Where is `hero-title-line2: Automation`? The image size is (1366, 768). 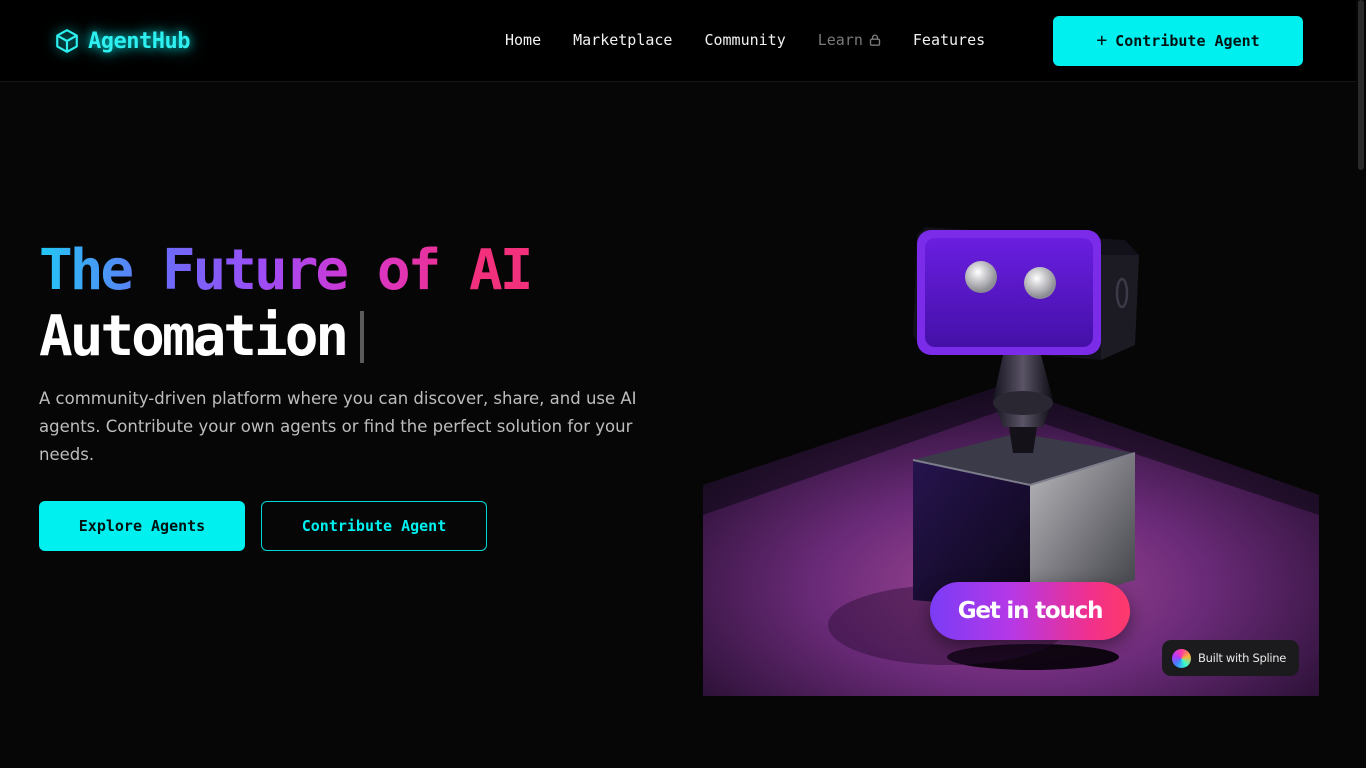
hero-title-line2: Automation is located at coordinates (194, 336).